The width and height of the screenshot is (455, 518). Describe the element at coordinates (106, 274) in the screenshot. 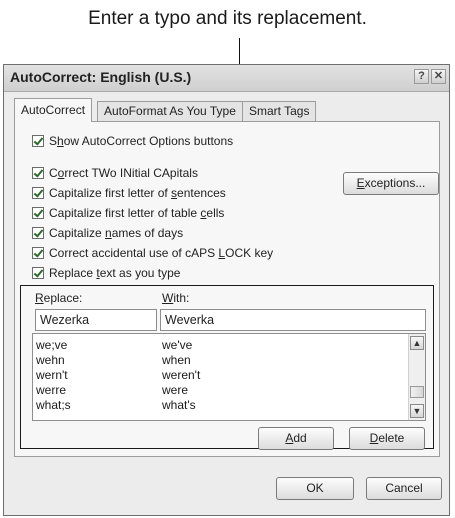

I see `replace-text-checkbox: Replace text as you type` at that location.